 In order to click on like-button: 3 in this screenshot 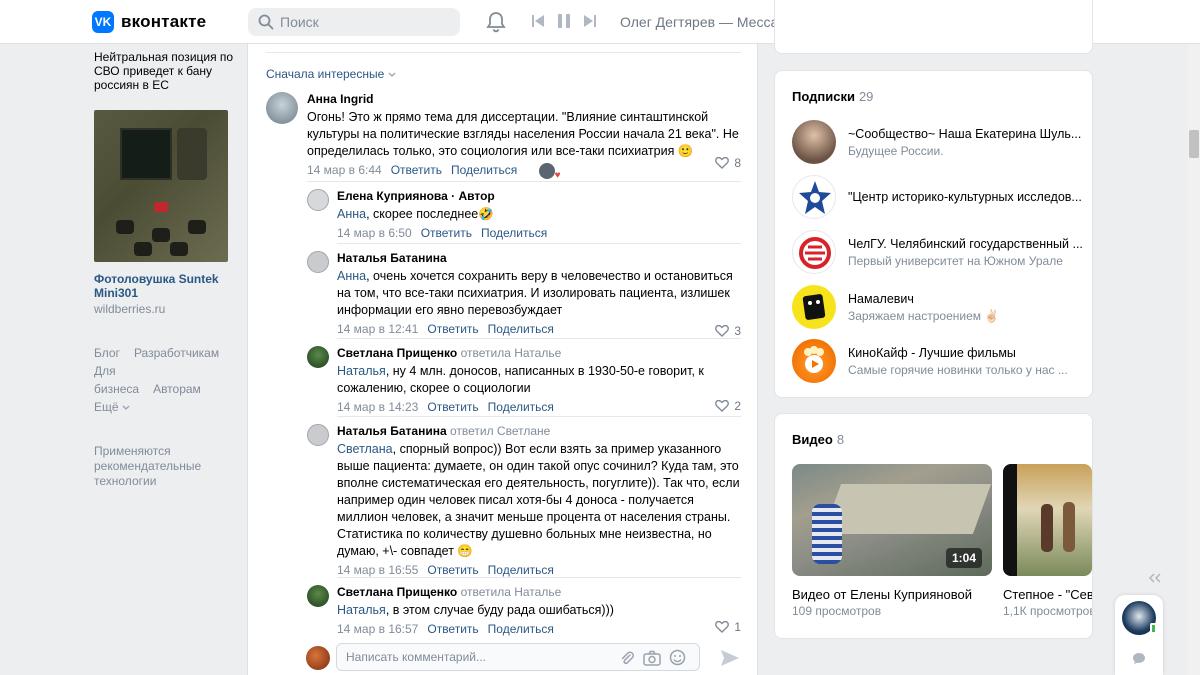, I will do `click(728, 331)`.